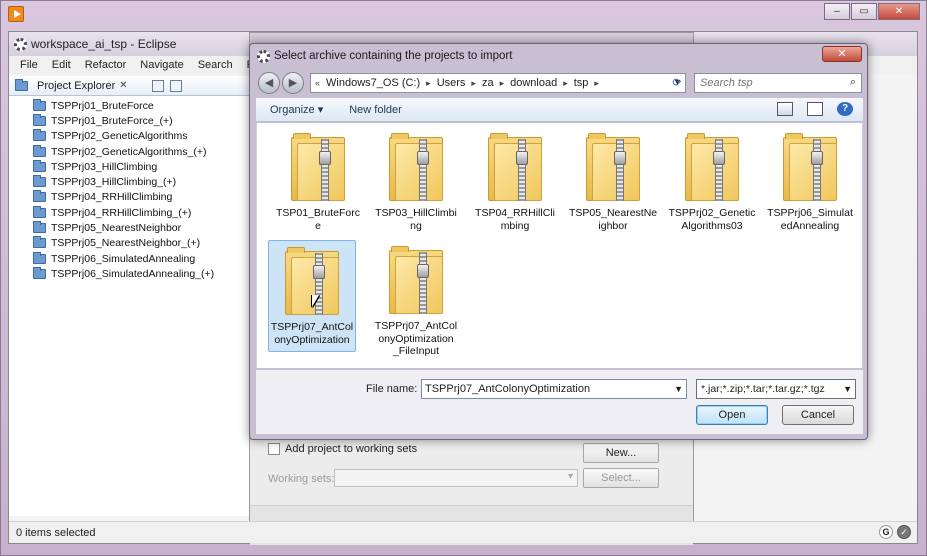 This screenshot has height=556, width=927. Describe the element at coordinates (20, 44) in the screenshot. I see `eclipse-icon` at that location.